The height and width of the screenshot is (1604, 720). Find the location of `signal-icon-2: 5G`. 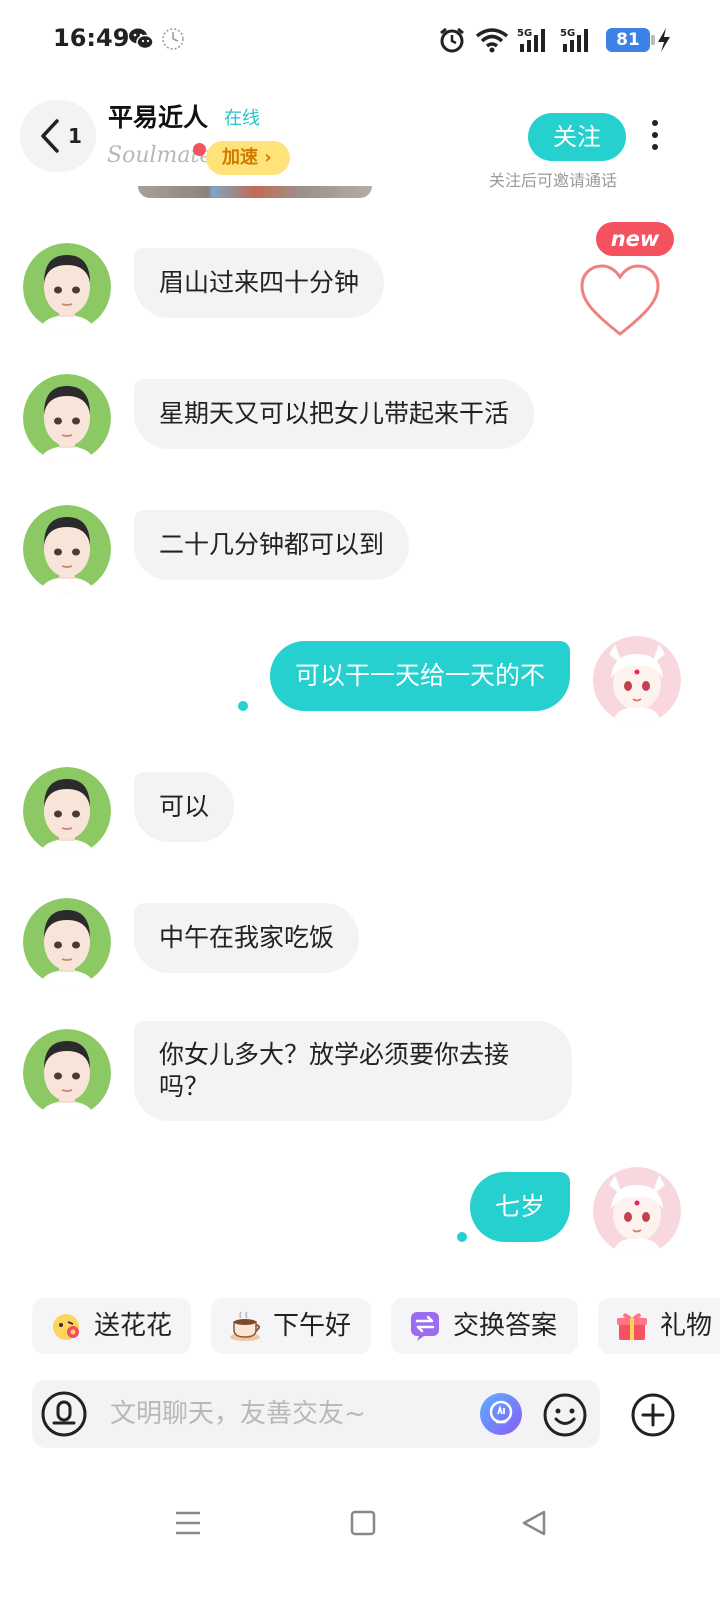

signal-icon-2: 5G is located at coordinates (574, 40).